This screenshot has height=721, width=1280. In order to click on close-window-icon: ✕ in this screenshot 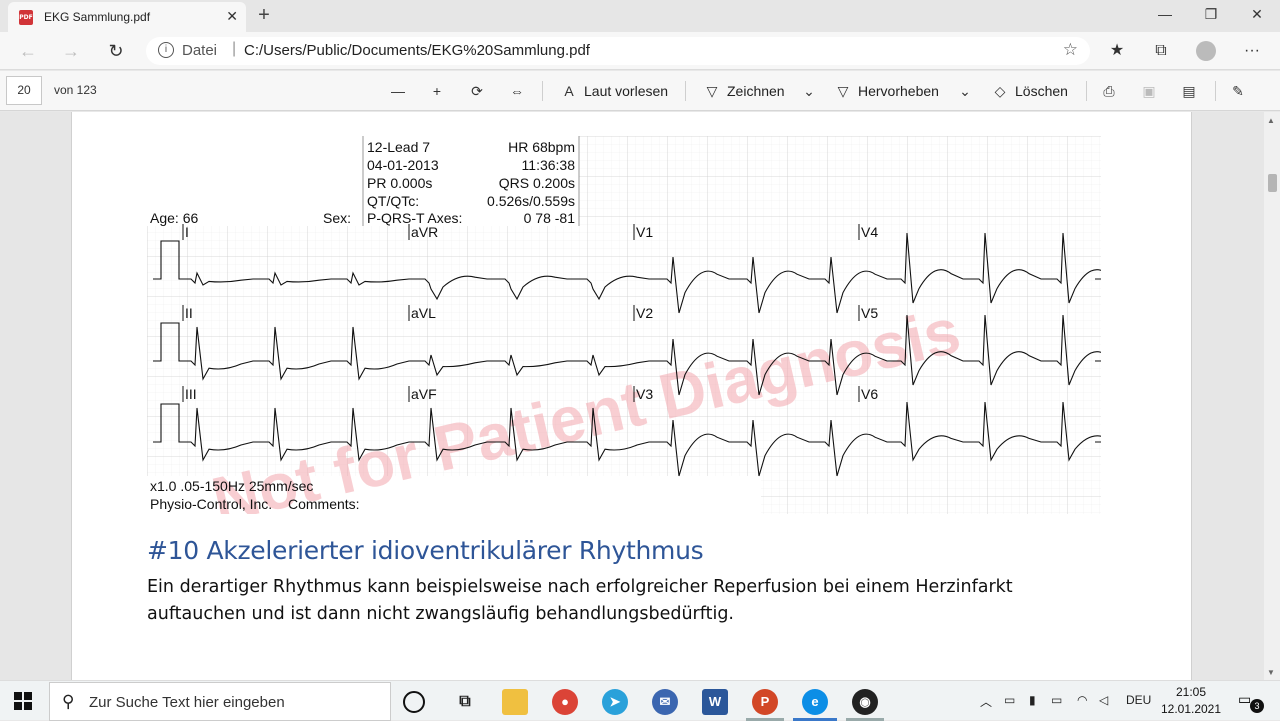, I will do `click(1257, 14)`.